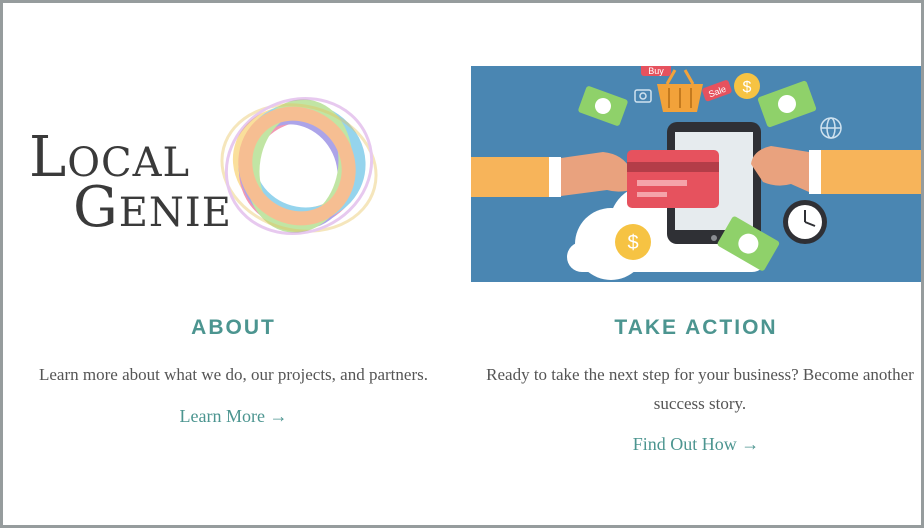 The image size is (924, 528). I want to click on rainbow-ring-icon, so click(299, 166).